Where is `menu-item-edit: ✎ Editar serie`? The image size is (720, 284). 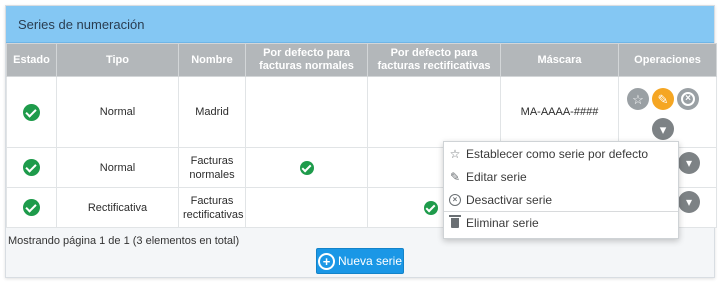 menu-item-edit: ✎ Editar serie is located at coordinates (561, 176).